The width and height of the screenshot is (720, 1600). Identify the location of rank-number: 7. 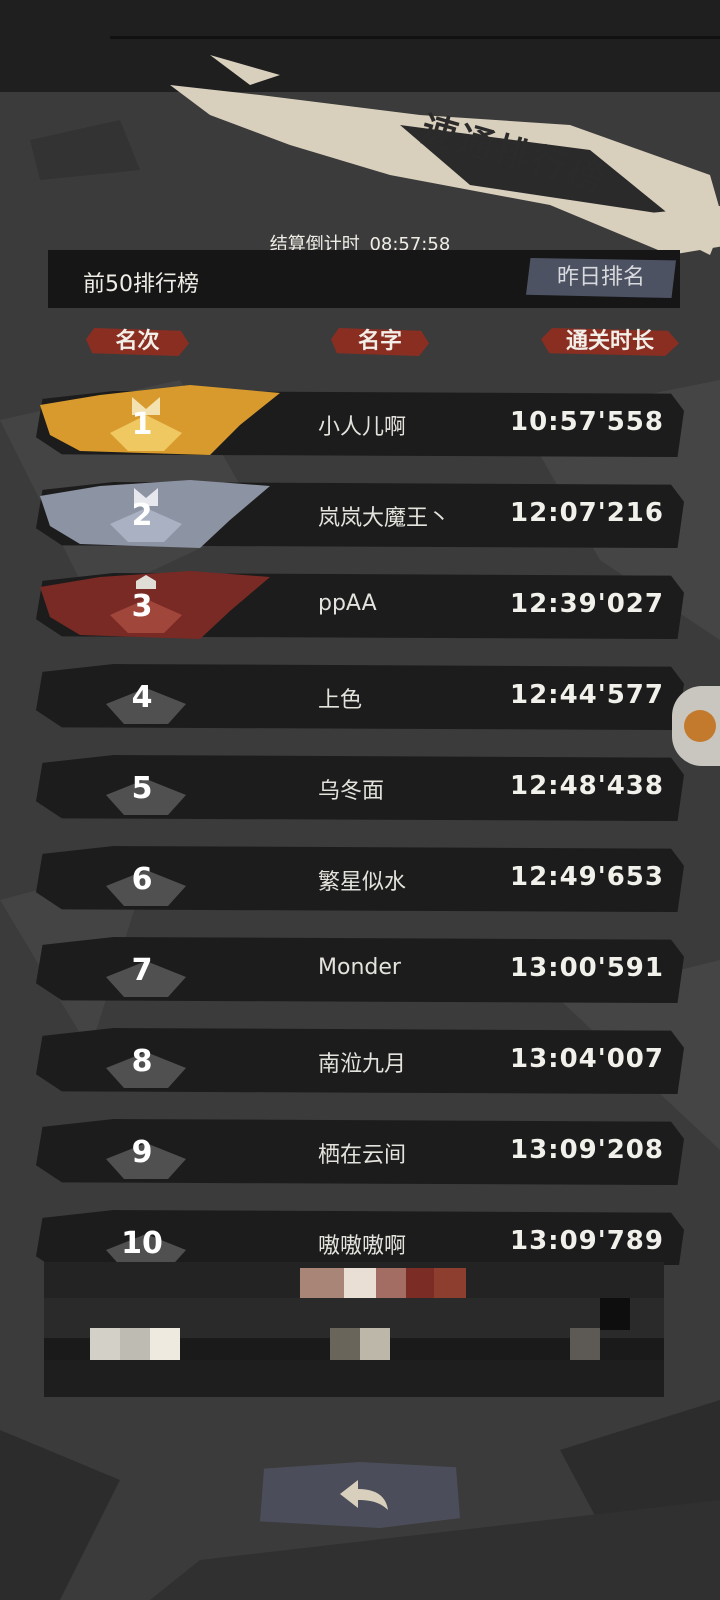
(142, 970).